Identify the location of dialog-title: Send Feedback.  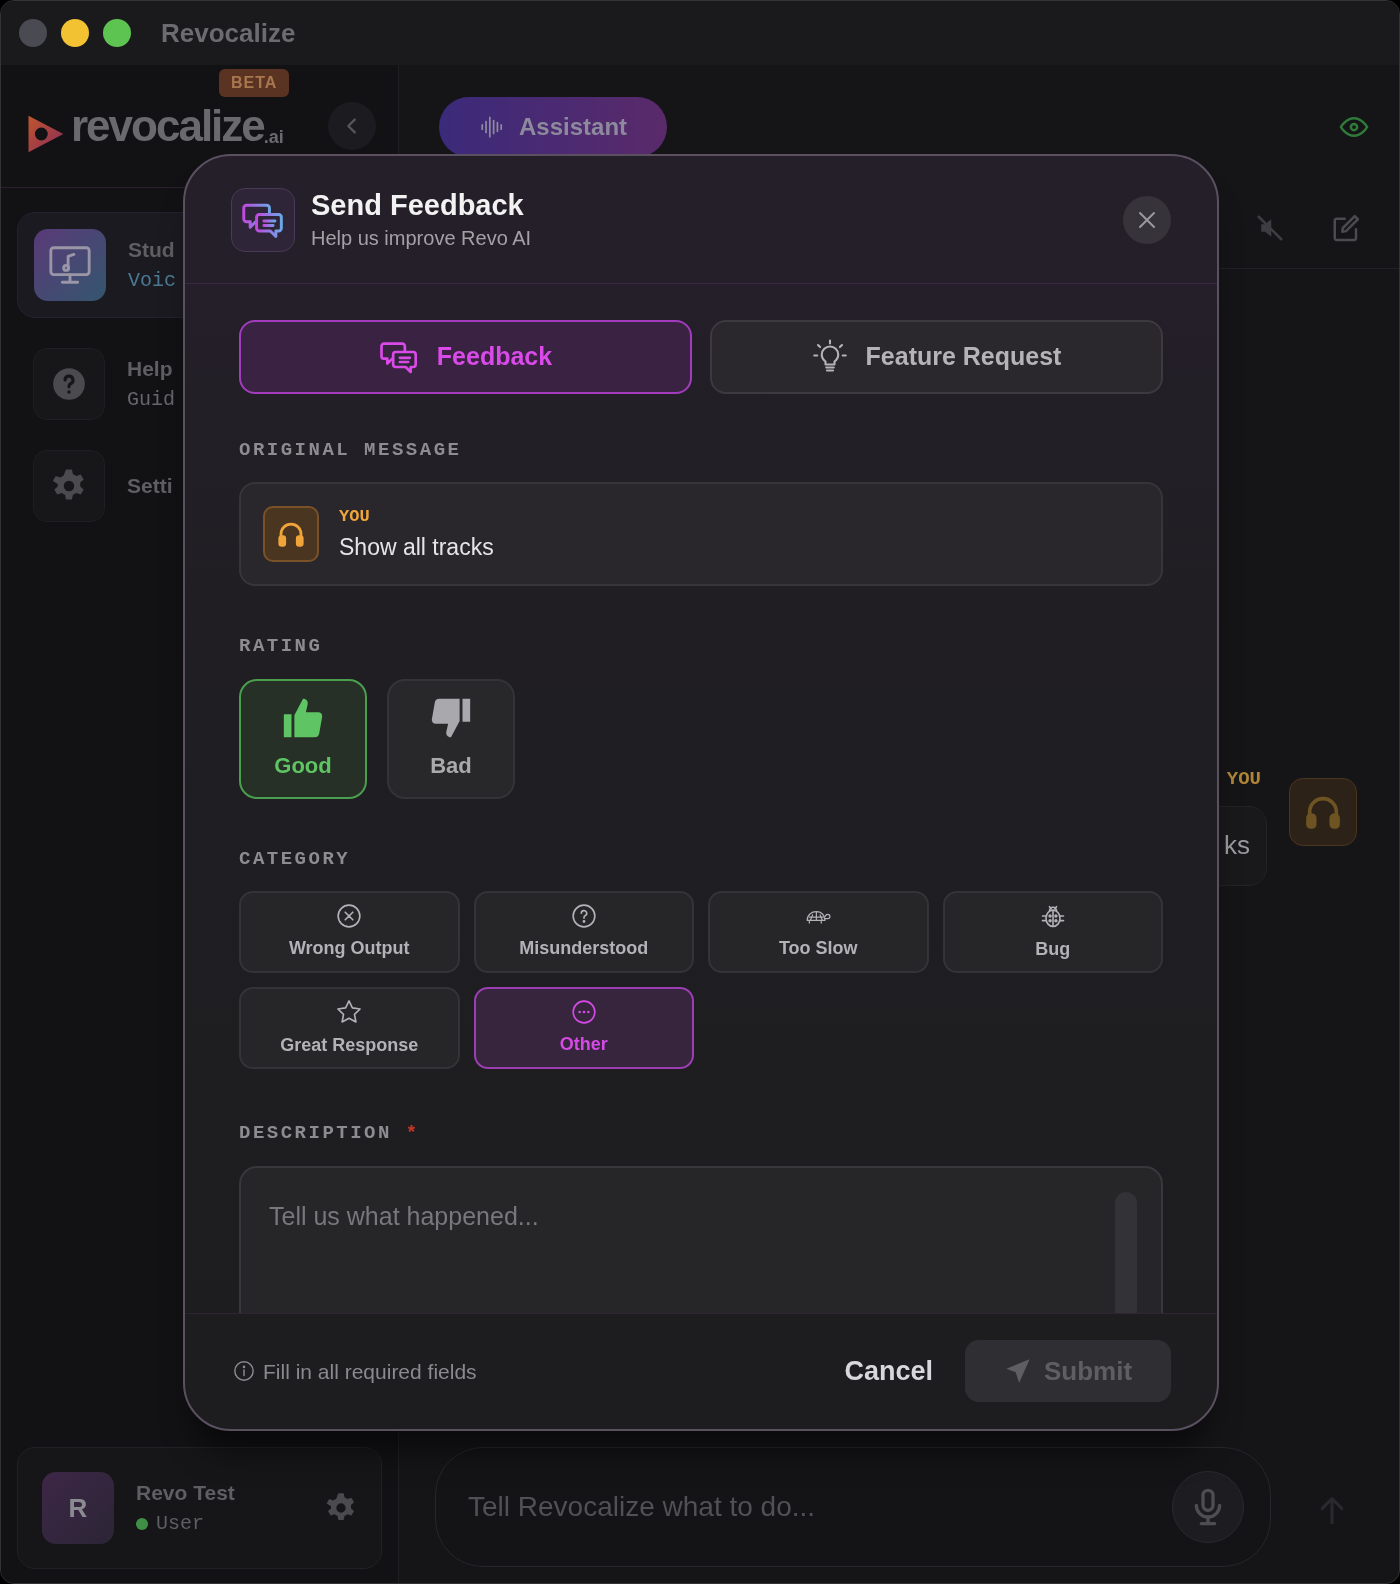
(418, 205).